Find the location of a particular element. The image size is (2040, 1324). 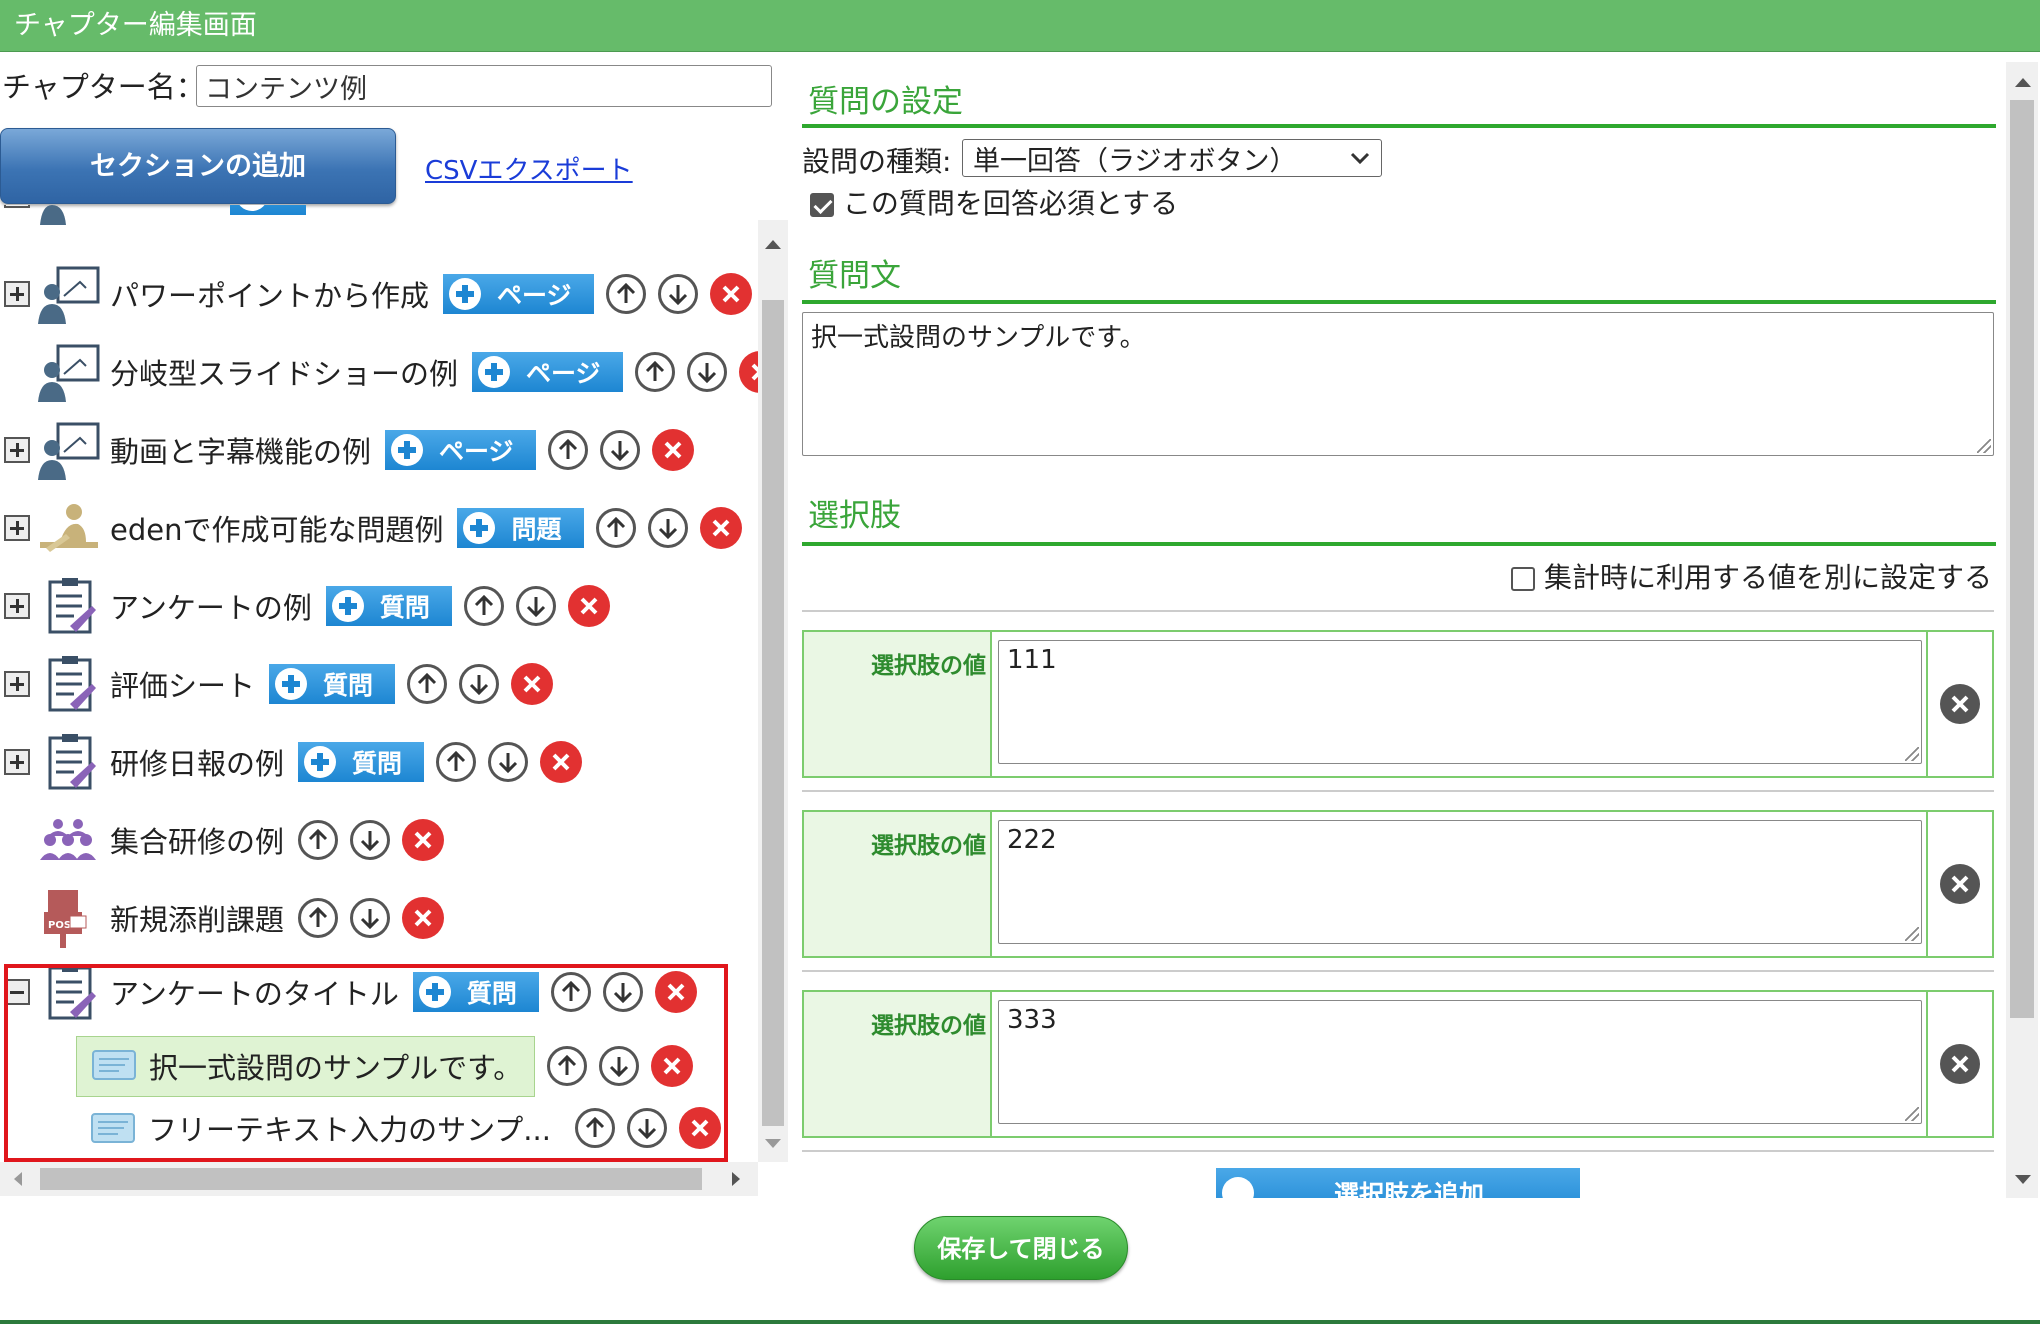

tree-horizontal-scrollbar is located at coordinates (379, 1179).